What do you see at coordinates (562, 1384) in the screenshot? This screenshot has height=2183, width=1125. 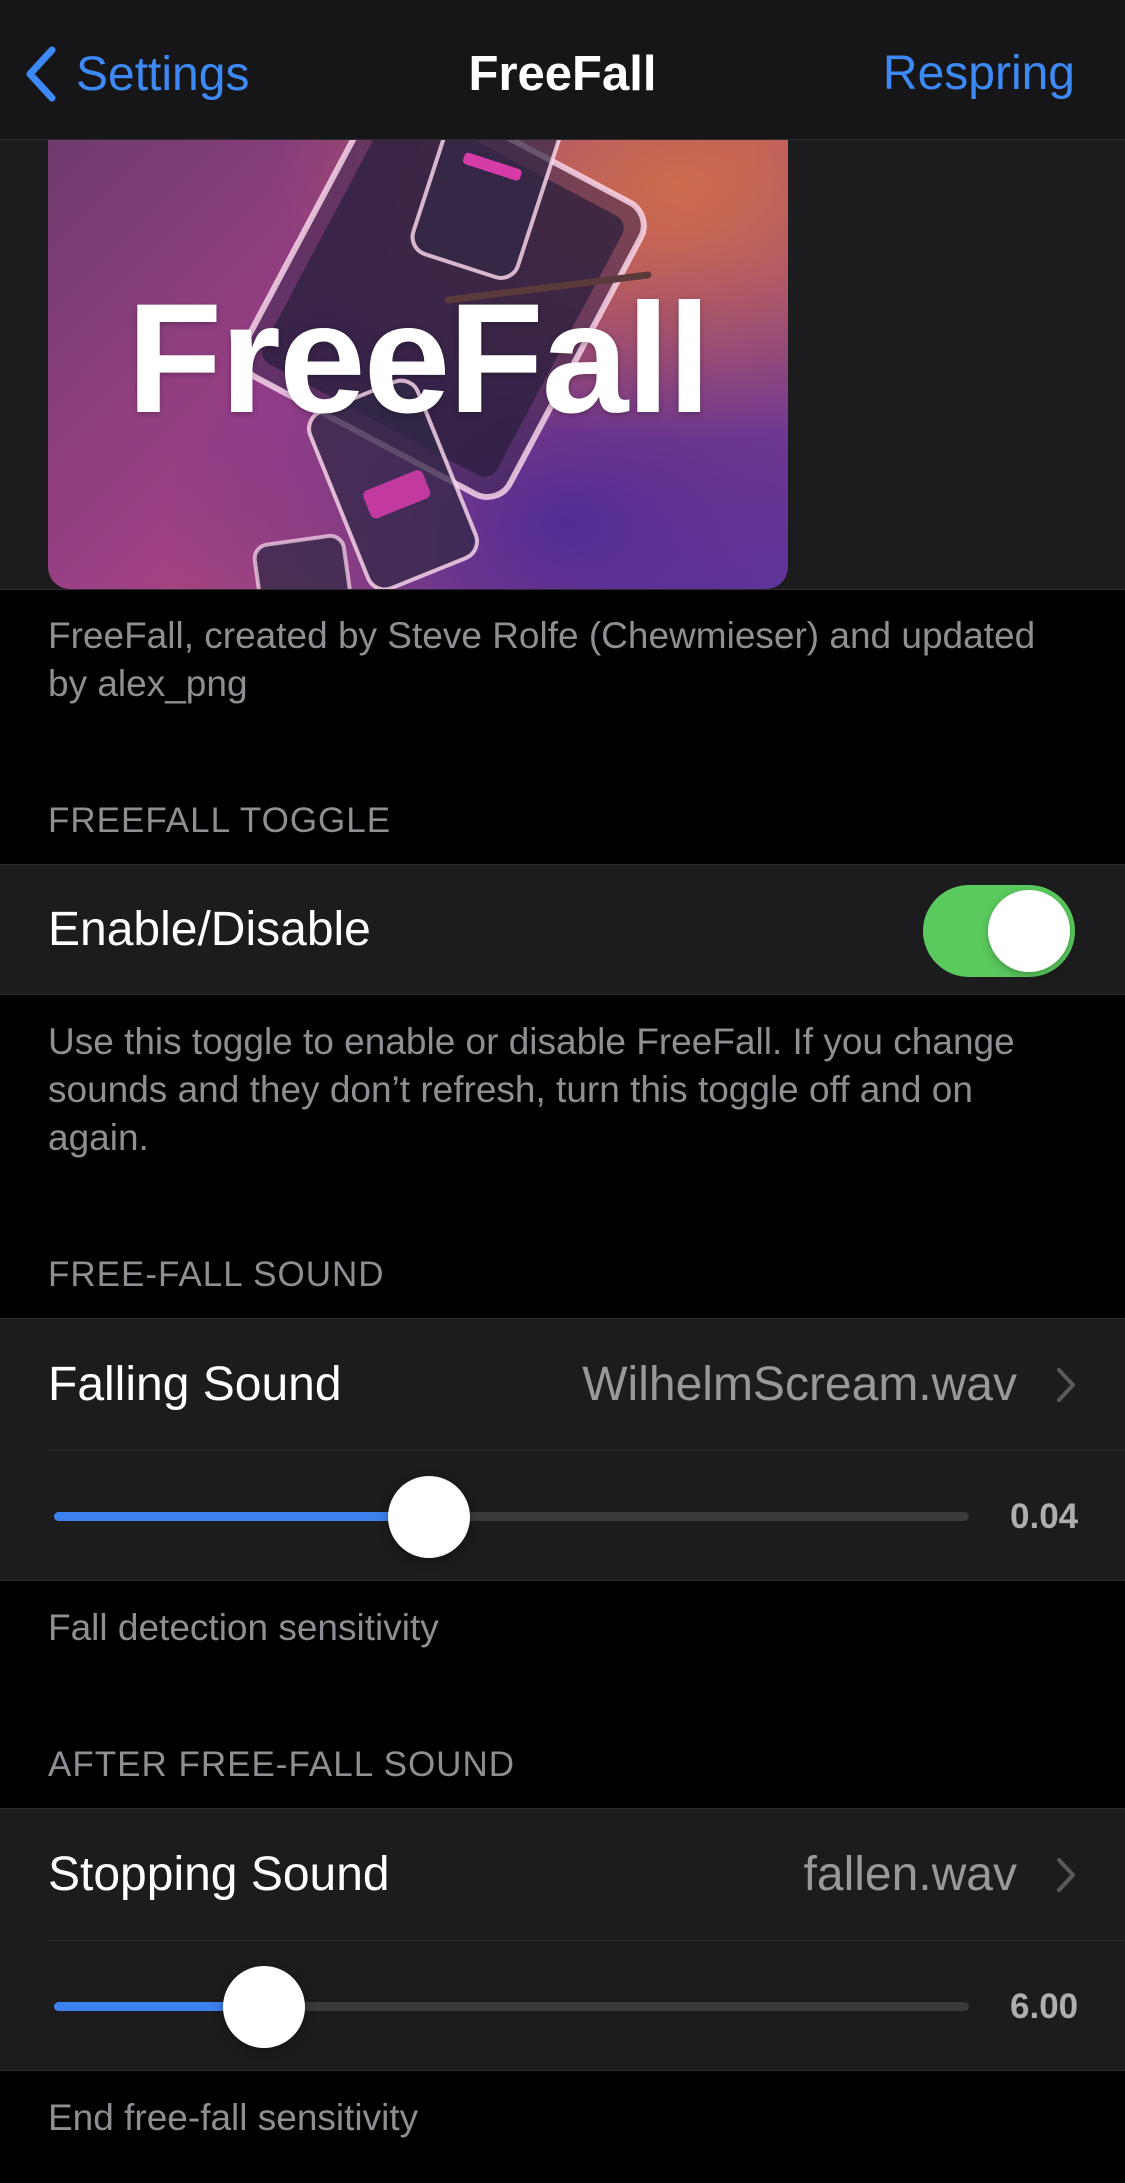 I see `falling-sound-row: Falling Sound WilhelmScream.wav` at bounding box center [562, 1384].